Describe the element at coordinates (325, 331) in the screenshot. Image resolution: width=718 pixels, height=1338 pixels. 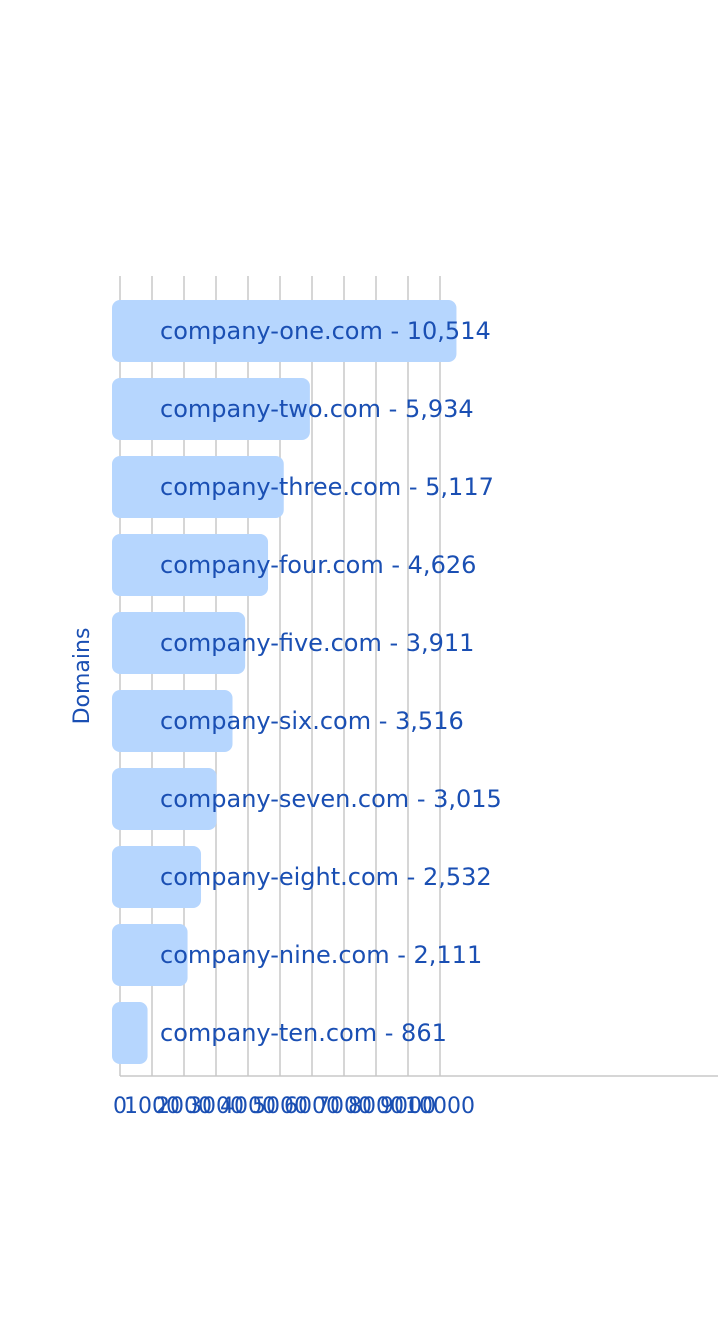
I see `data-label-1: company-one.com - 10,514` at that location.